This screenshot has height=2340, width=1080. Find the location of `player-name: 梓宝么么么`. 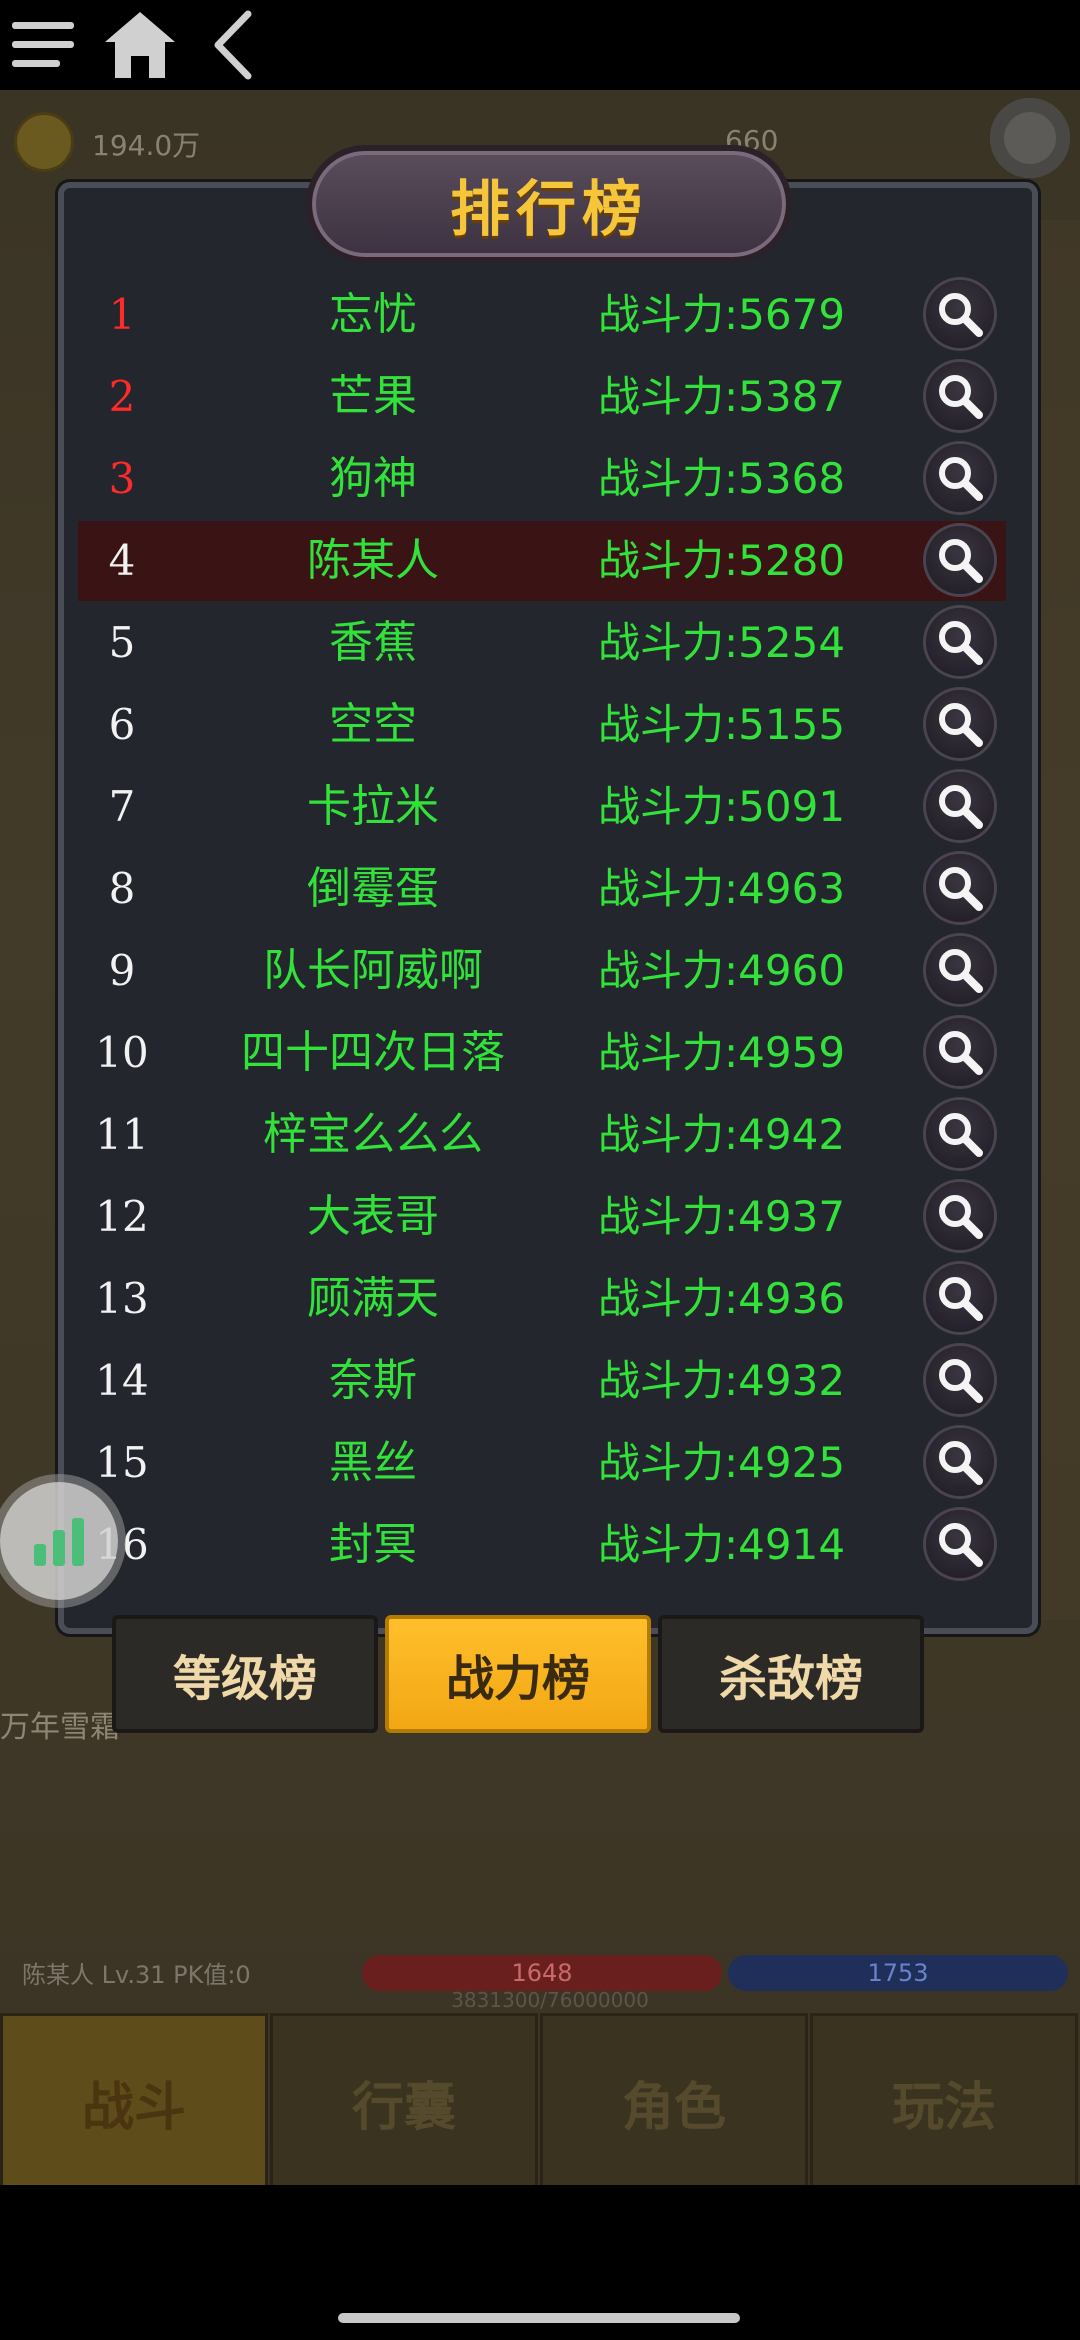

player-name: 梓宝么么么 is located at coordinates (373, 1134).